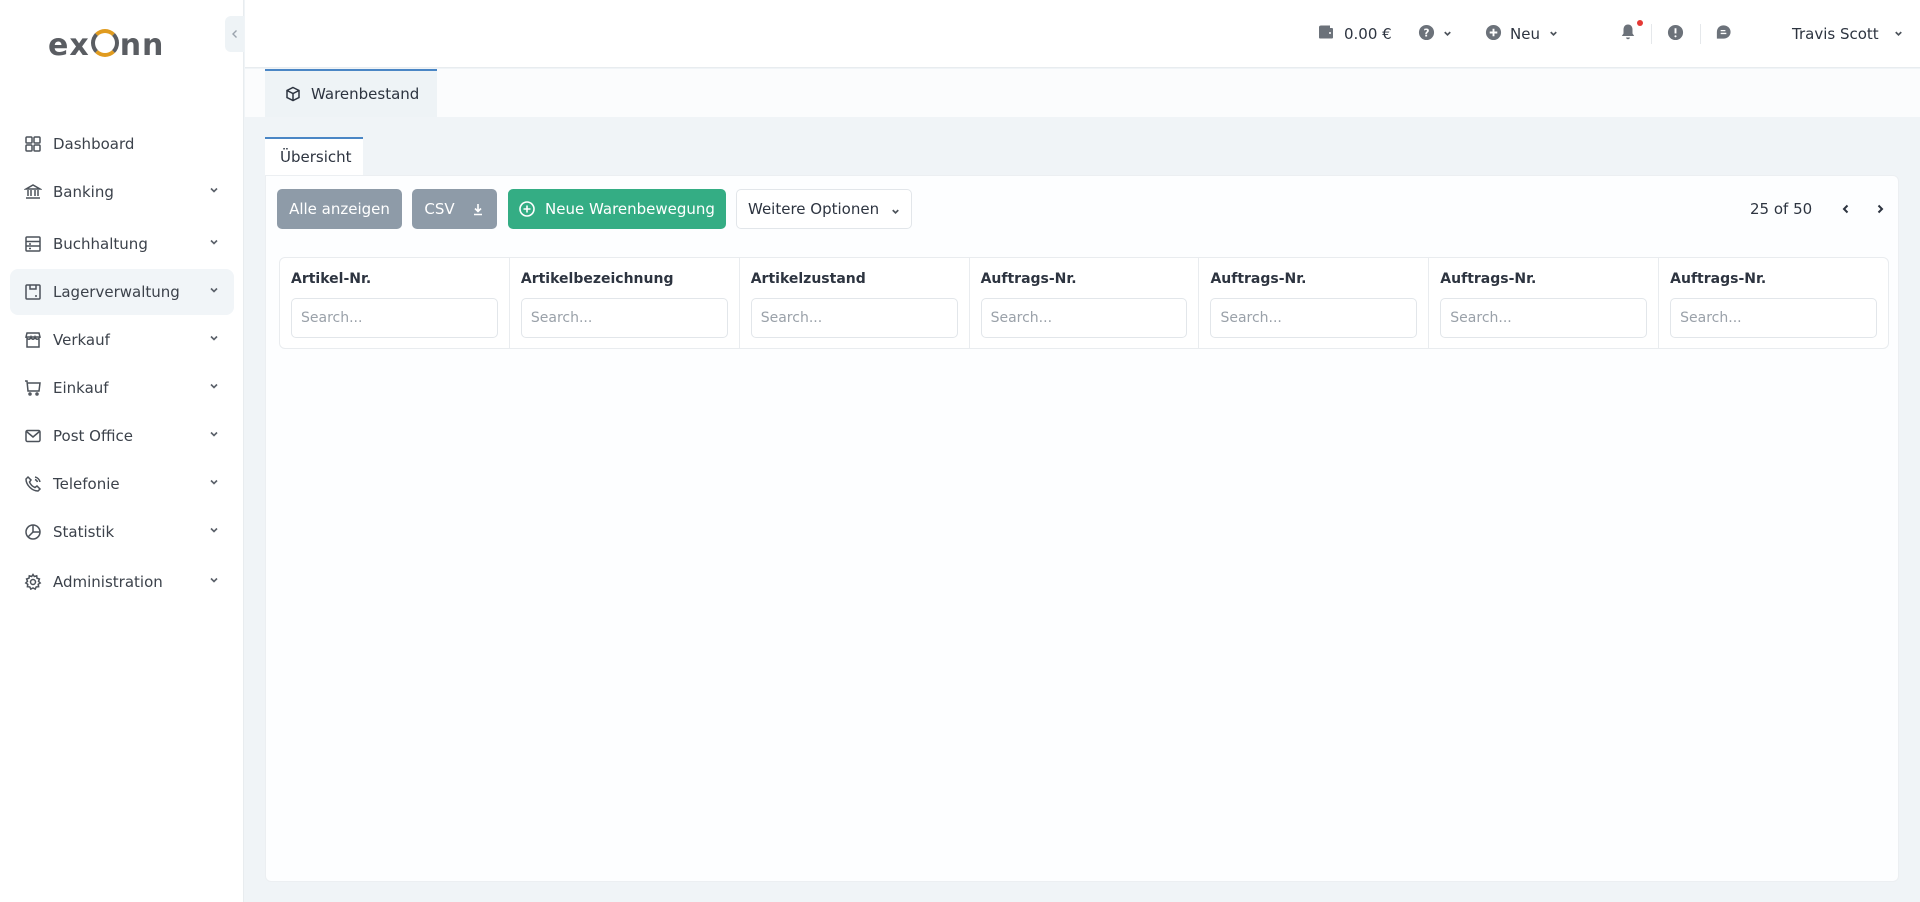 This screenshot has width=1920, height=902. I want to click on box-icon, so click(33, 292).